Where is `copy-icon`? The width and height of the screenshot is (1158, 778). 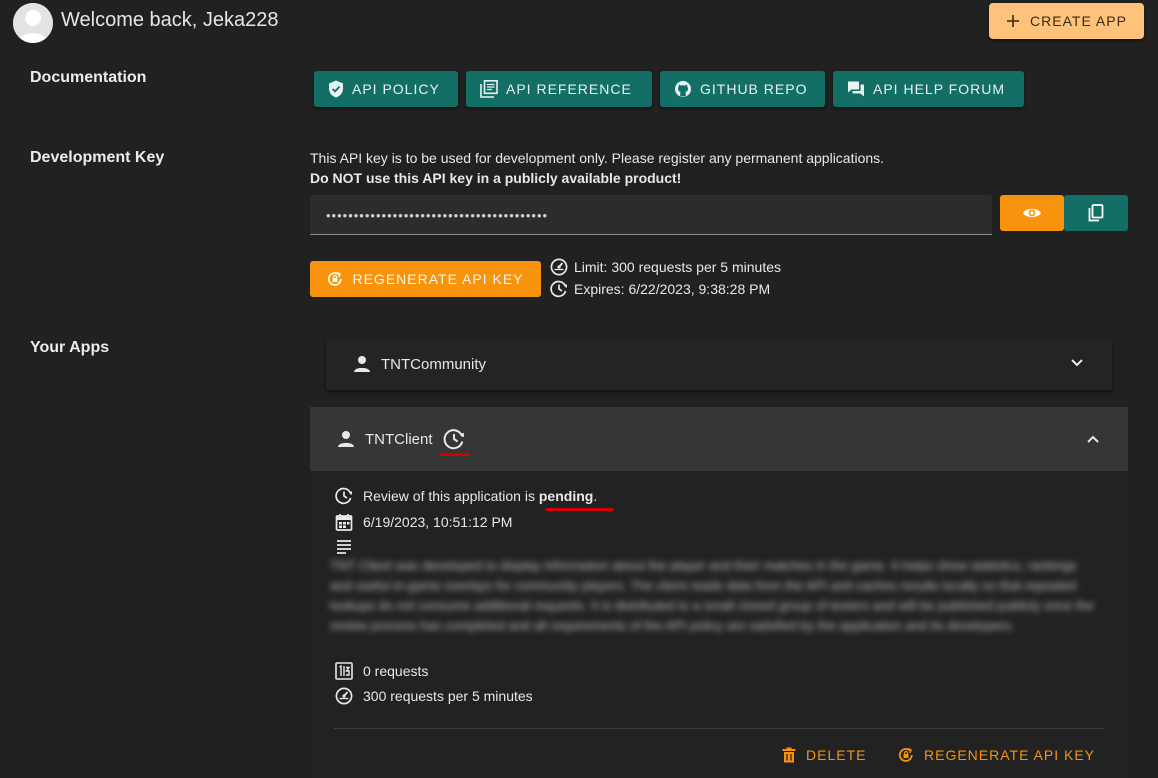
copy-icon is located at coordinates (1096, 213).